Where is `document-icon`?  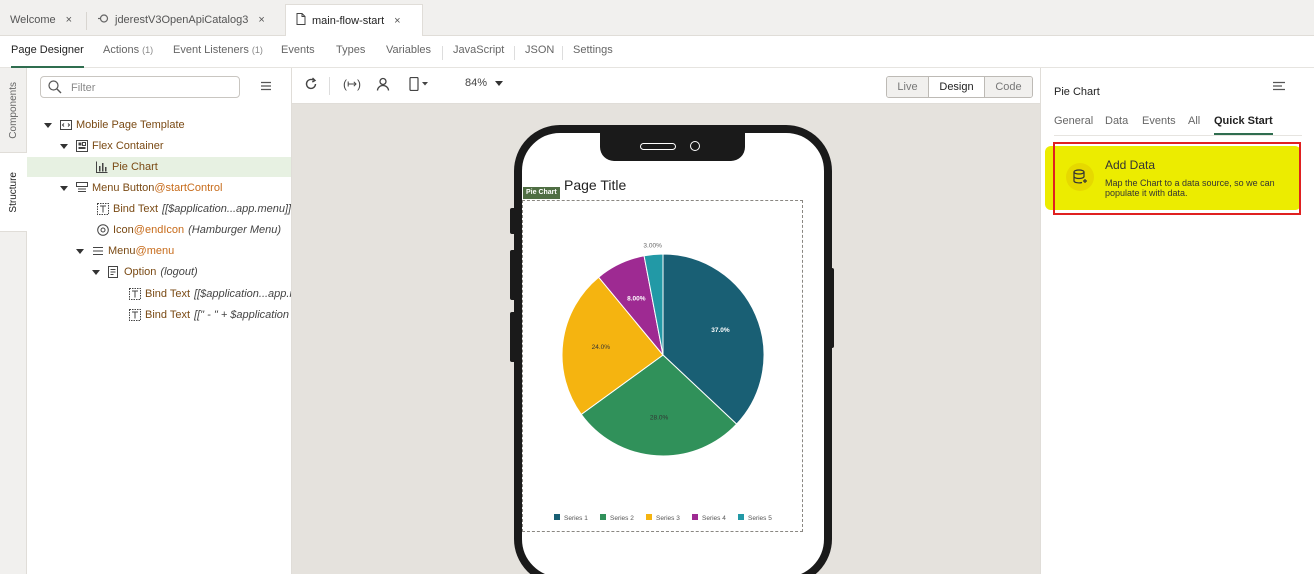
document-icon is located at coordinates (301, 20).